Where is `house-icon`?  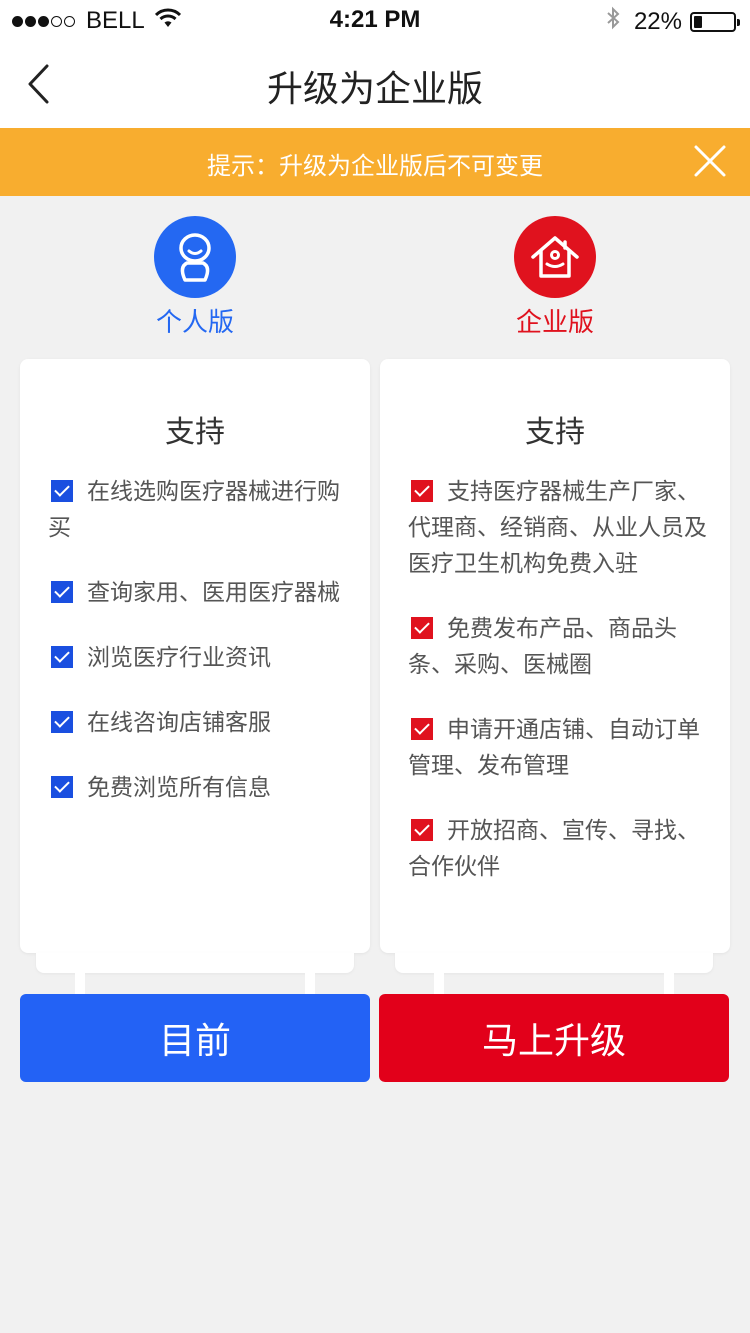
house-icon is located at coordinates (555, 257).